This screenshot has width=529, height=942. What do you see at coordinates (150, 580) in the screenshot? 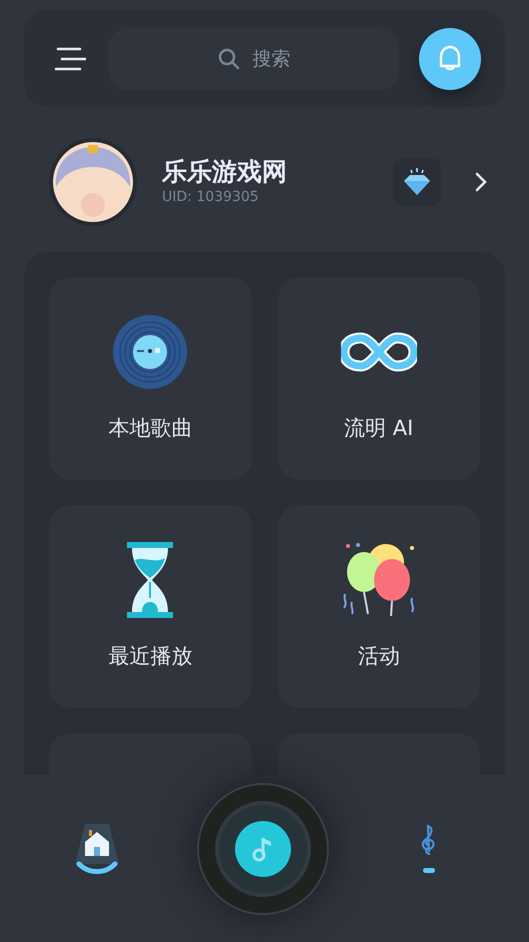
I see `hourglass-icon` at bounding box center [150, 580].